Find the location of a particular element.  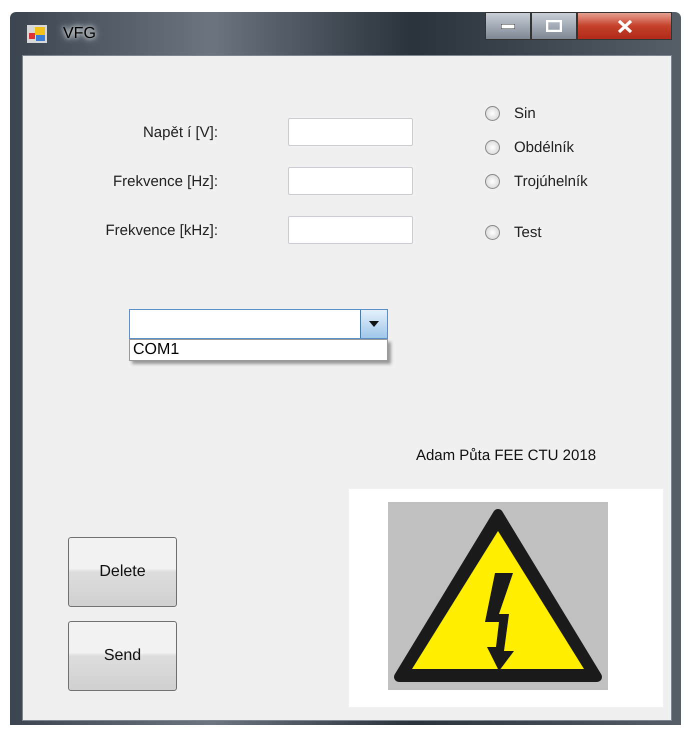

maximize-button is located at coordinates (554, 26).